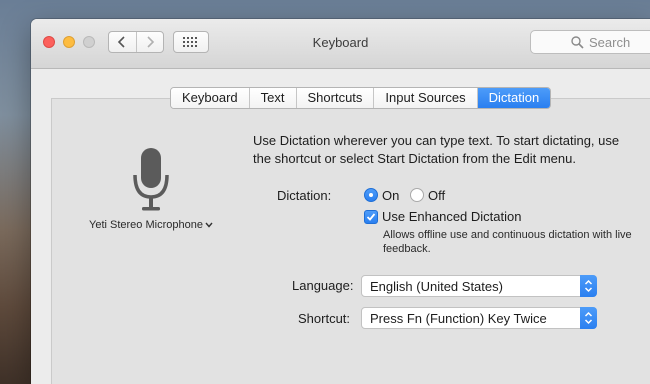  What do you see at coordinates (334, 98) in the screenshot?
I see `tab-shortcuts: Shortcuts` at bounding box center [334, 98].